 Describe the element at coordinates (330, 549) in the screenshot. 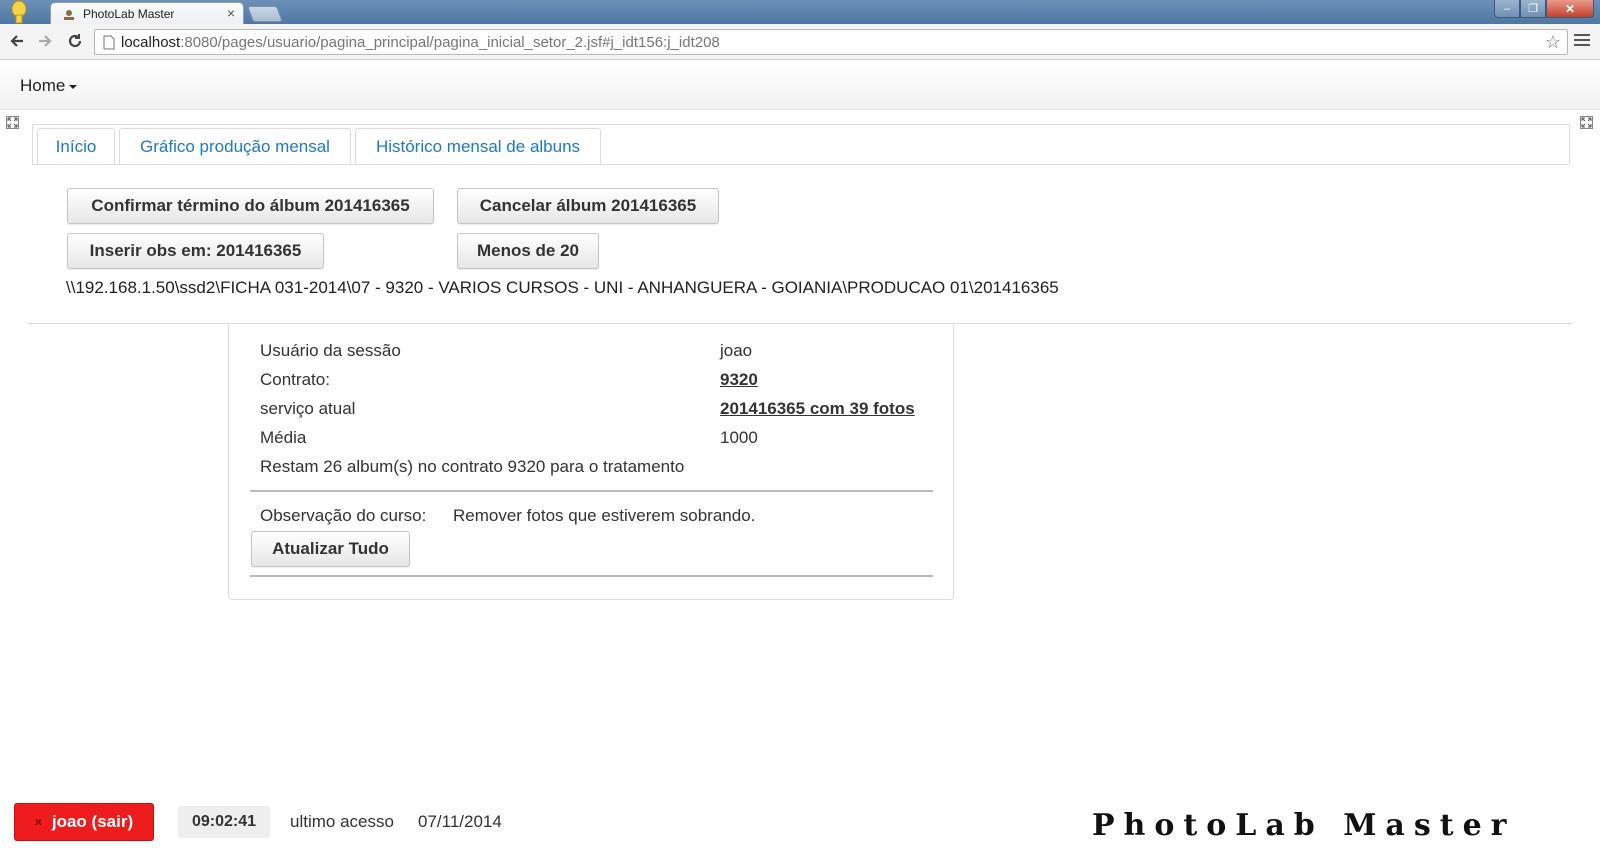

I see `update-all-button: Atualizar Tudo` at that location.